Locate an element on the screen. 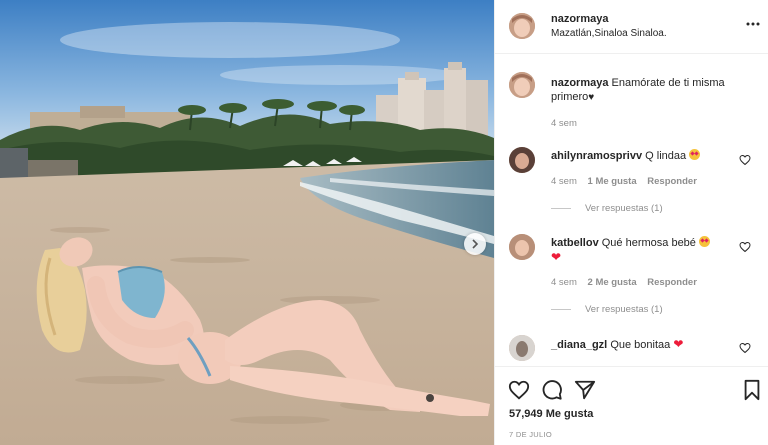 The height and width of the screenshot is (445, 768). caption-avatar is located at coordinates (522, 85).